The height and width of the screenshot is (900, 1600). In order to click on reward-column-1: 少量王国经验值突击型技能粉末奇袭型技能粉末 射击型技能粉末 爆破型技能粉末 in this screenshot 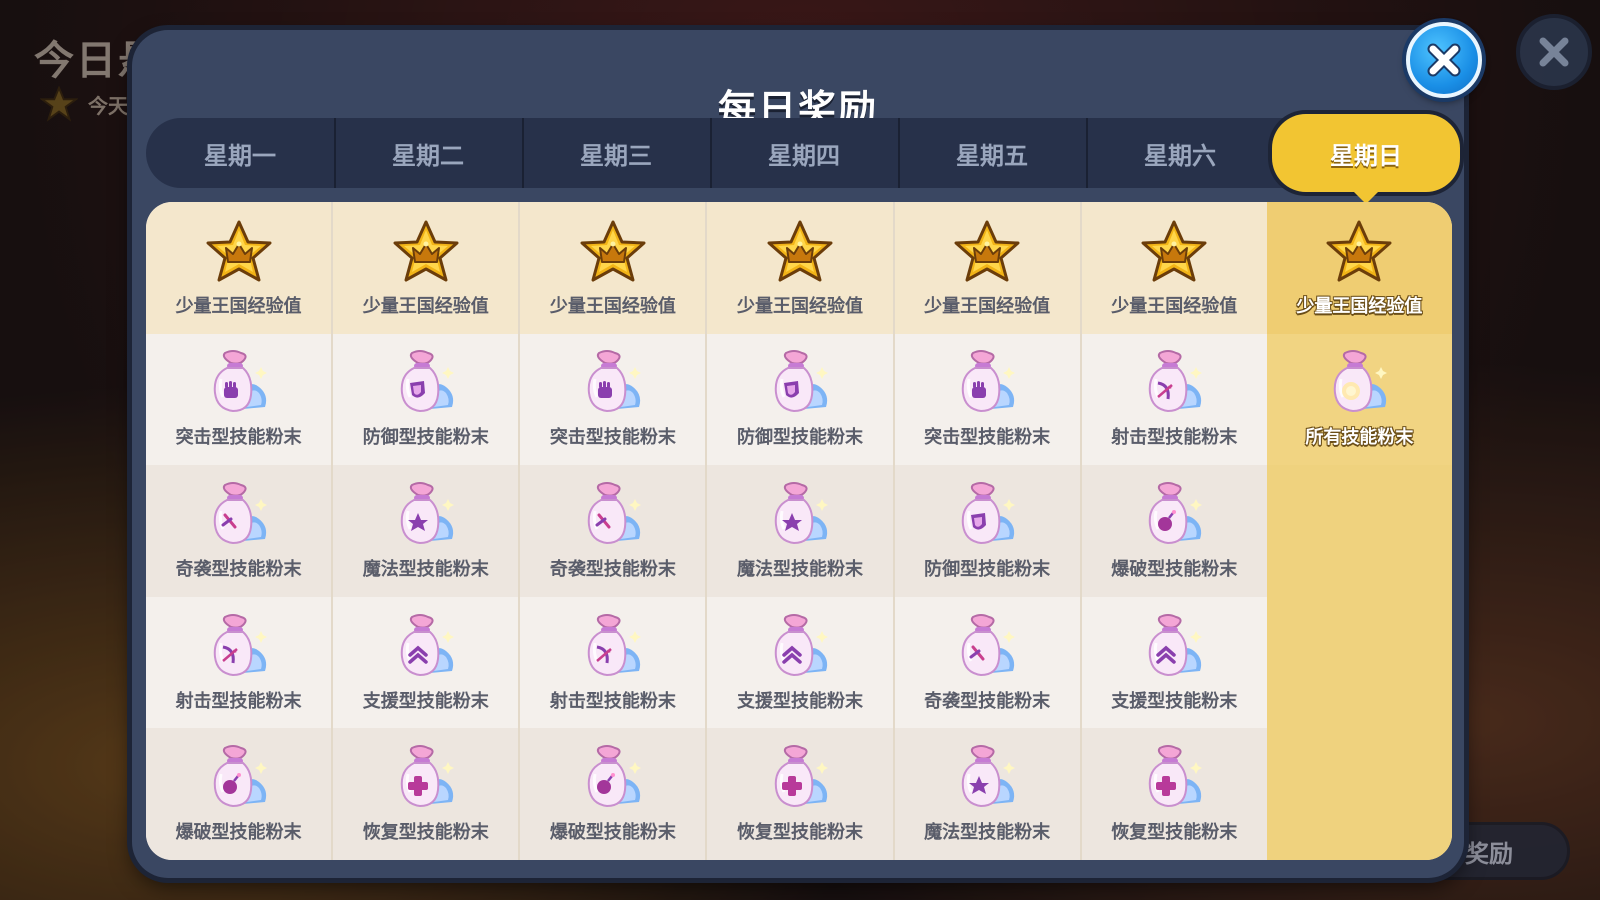, I will do `click(239, 531)`.